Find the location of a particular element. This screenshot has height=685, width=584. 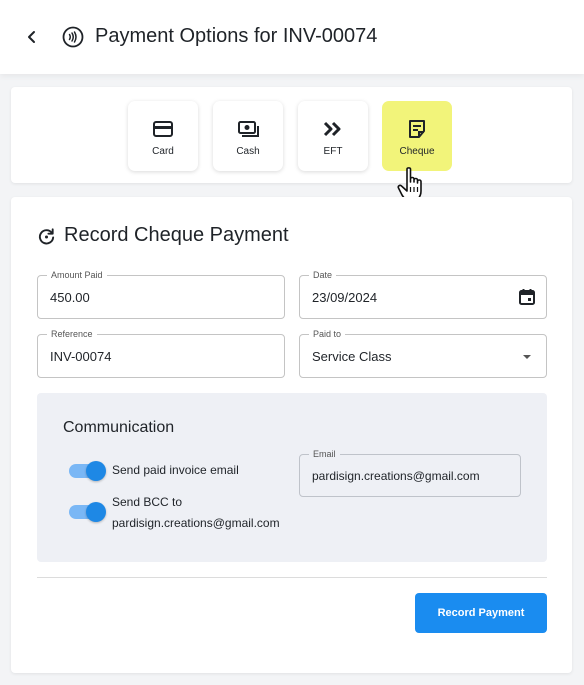

method-eft-button: EFT is located at coordinates (333, 136).